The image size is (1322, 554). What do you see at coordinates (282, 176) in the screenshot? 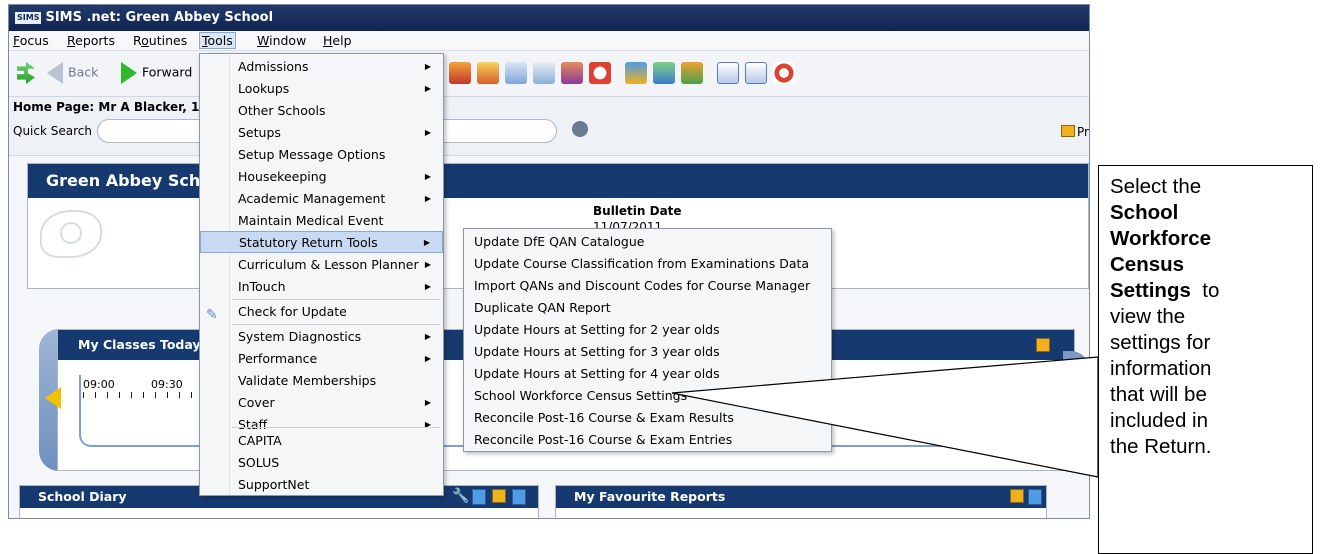
I see `menu-item-label: Housekeeping` at bounding box center [282, 176].